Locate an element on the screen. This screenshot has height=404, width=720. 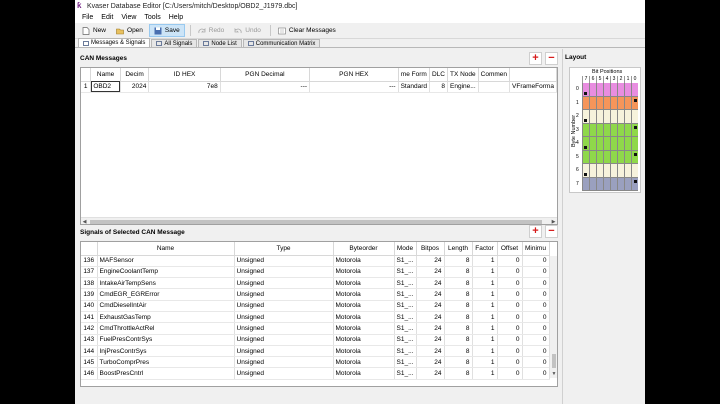
frame-format-cell: Standard is located at coordinates (414, 87).